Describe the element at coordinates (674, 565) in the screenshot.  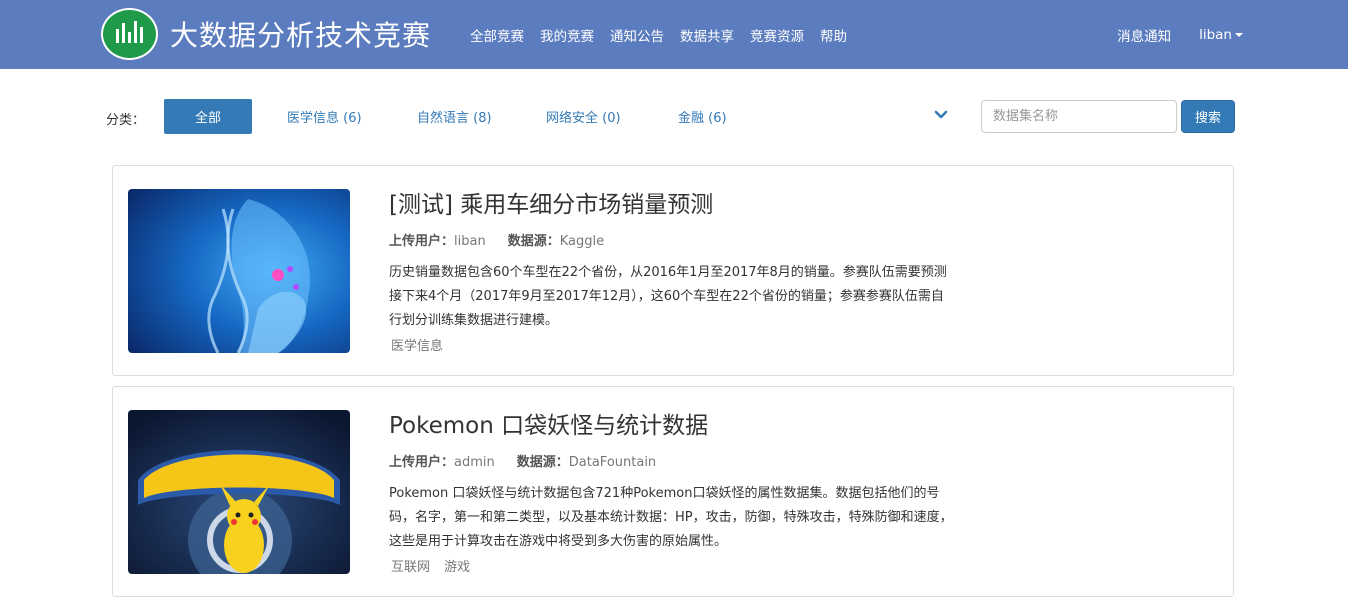
I see `dataset-tags: 互联网 游戏` at that location.